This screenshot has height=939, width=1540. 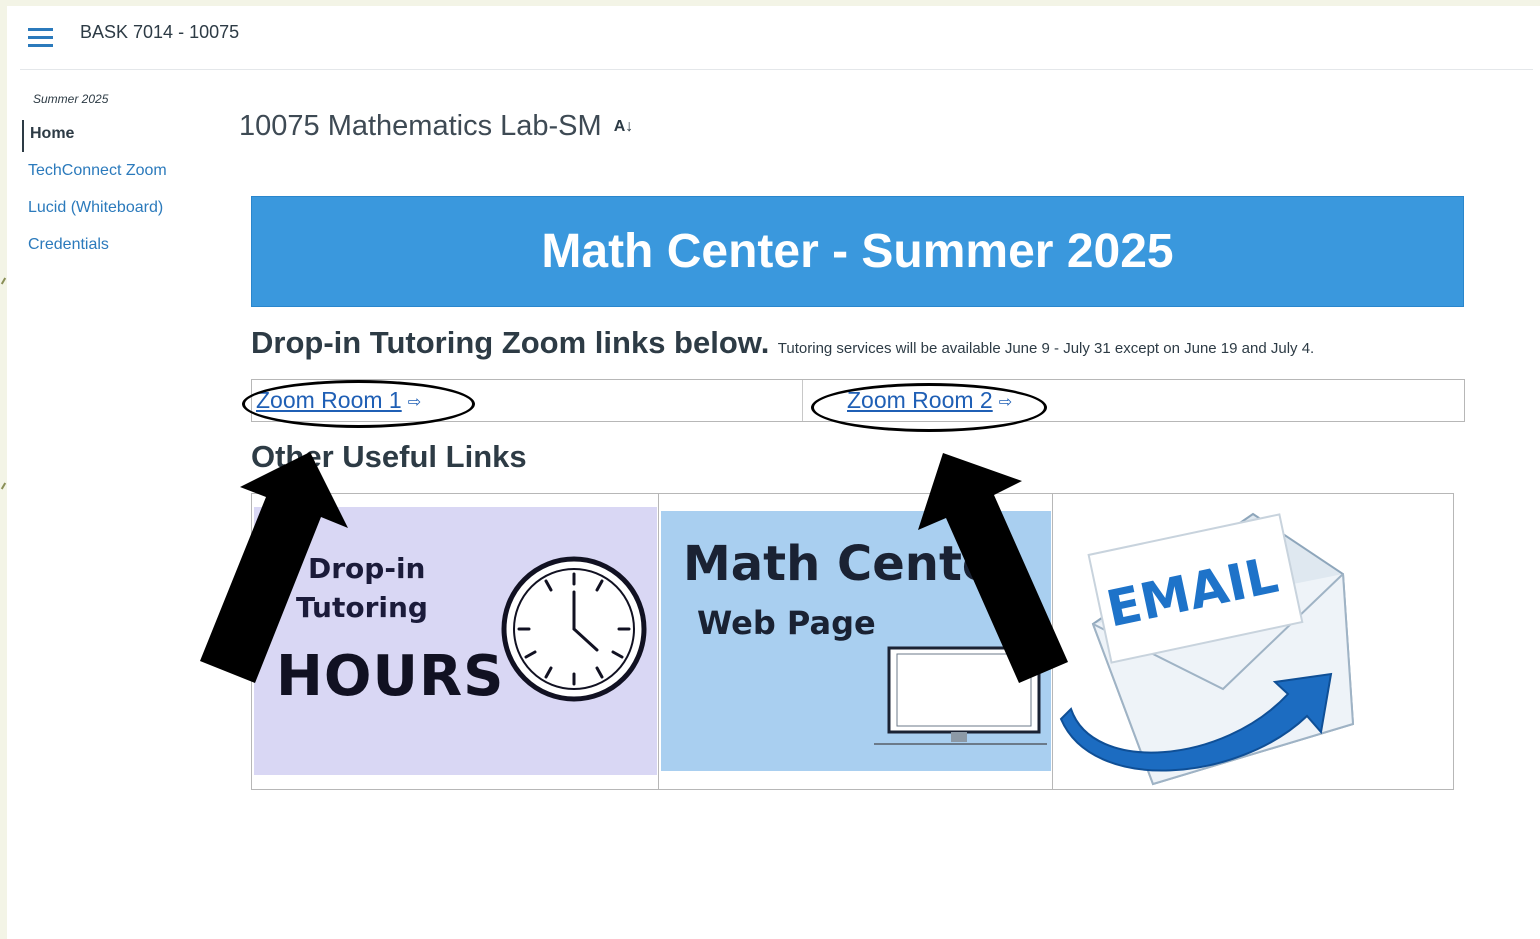 I want to click on tile-math-center-web-page: Math Cente Web Page, so click(x=856, y=641).